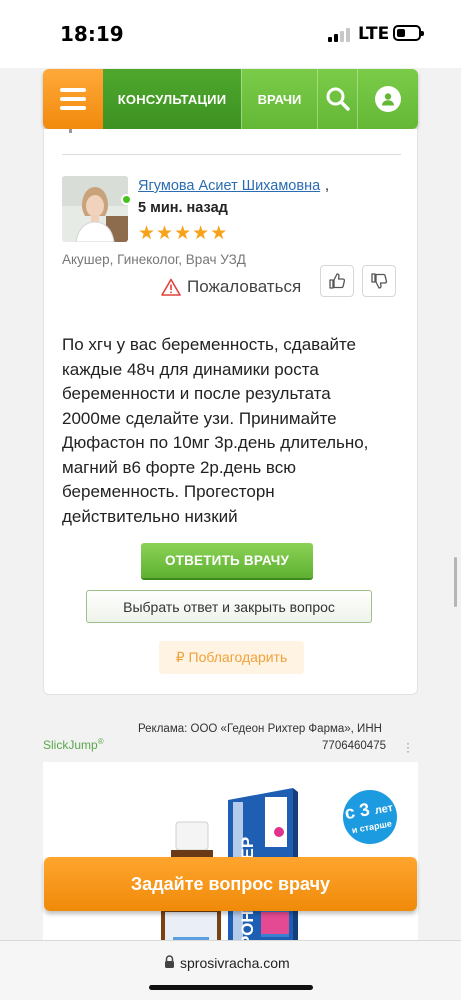  I want to click on browser-url-bar: sprosivracha.com, so click(230, 970).